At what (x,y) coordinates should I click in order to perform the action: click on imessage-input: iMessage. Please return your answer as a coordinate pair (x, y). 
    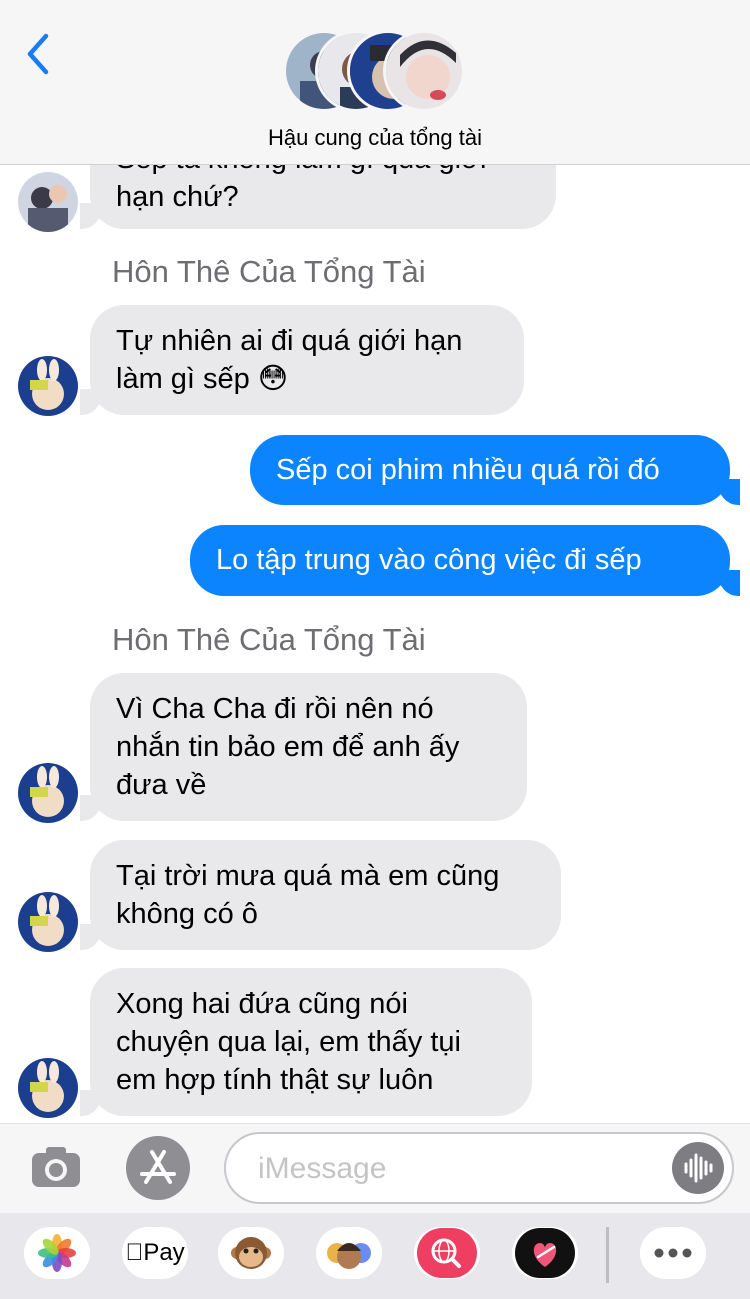
    Looking at the image, I should click on (479, 1168).